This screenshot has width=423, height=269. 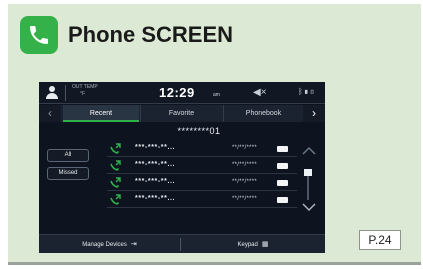 What do you see at coordinates (83, 94) in the screenshot?
I see `out-temp-value: °F` at bounding box center [83, 94].